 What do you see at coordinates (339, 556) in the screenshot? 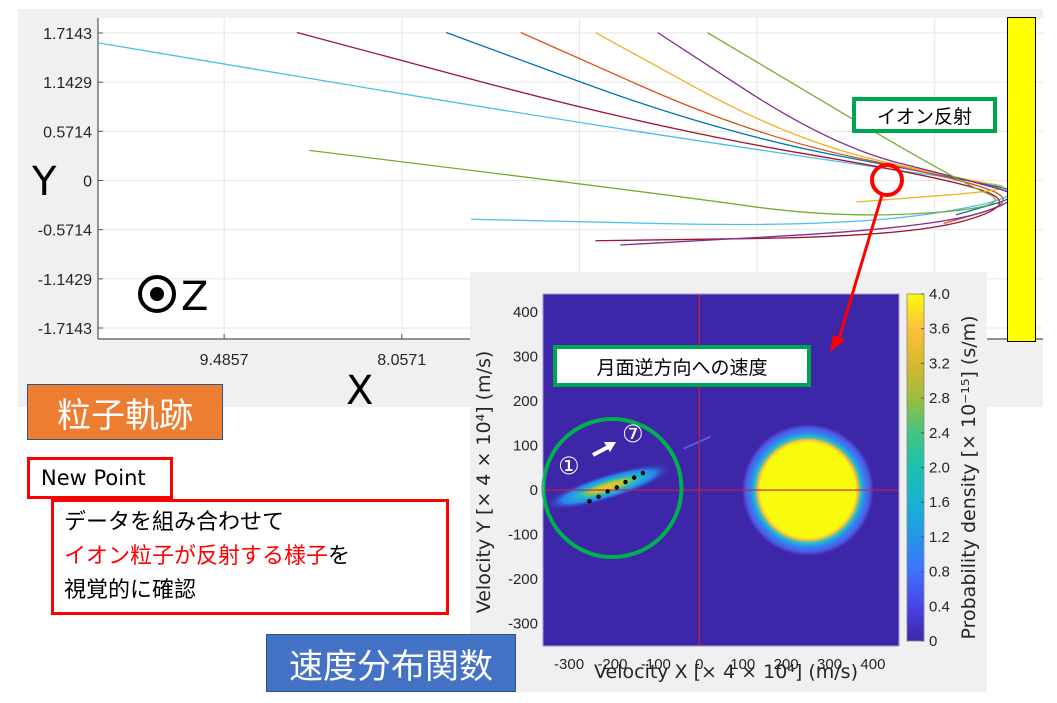
I see `description-line-2-suffix: を` at bounding box center [339, 556].